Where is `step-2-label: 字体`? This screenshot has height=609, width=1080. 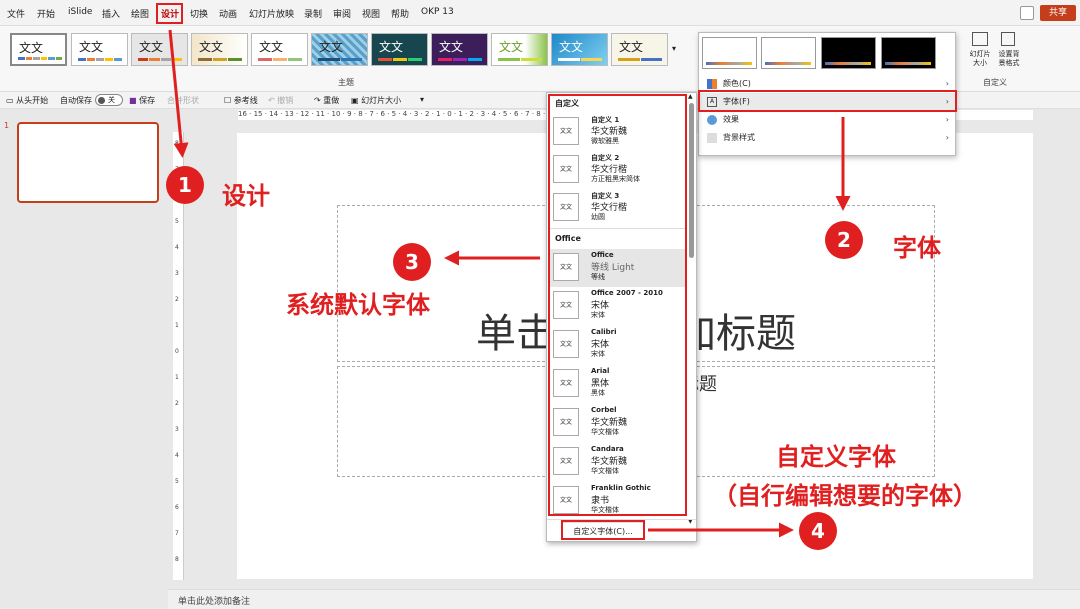 step-2-label: 字体 is located at coordinates (917, 248).